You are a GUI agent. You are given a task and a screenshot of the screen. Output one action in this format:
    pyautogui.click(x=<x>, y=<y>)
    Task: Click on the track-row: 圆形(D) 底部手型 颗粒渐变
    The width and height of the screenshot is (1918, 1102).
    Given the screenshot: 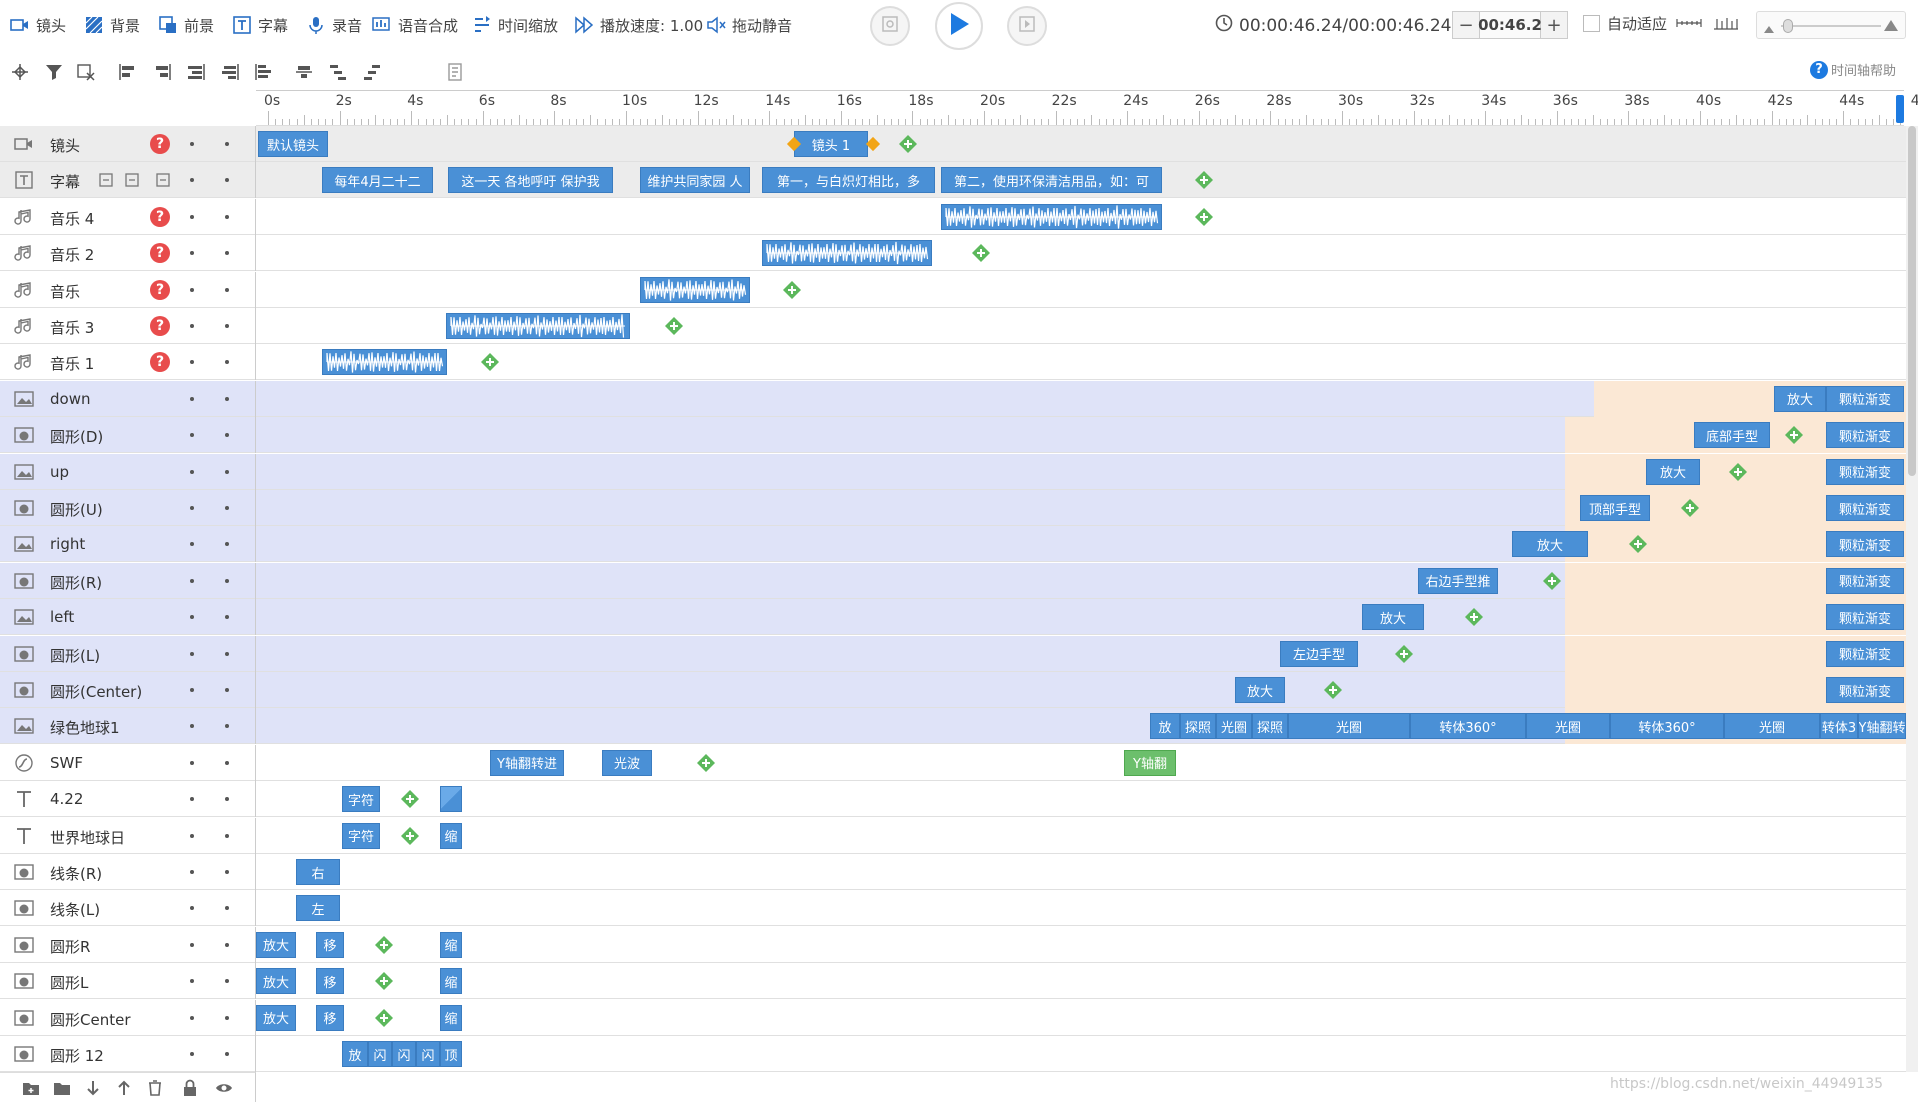 What is the action you would take?
    pyautogui.click(x=953, y=435)
    